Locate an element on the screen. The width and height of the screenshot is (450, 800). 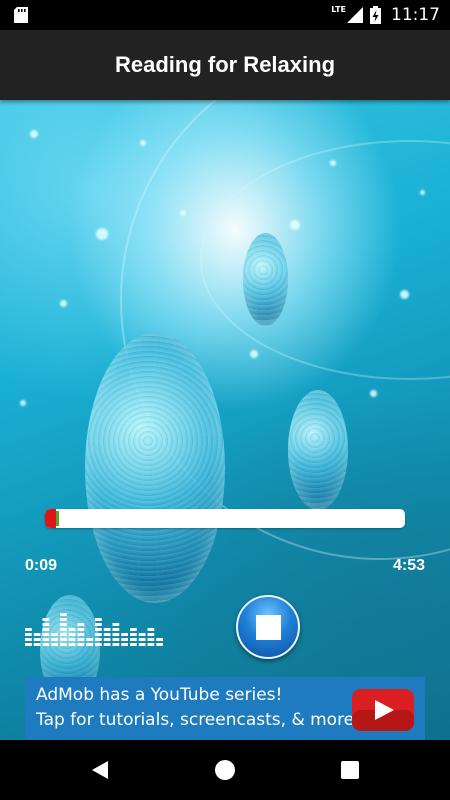
app-bar: Reading for Relaxing is located at coordinates (225, 65).